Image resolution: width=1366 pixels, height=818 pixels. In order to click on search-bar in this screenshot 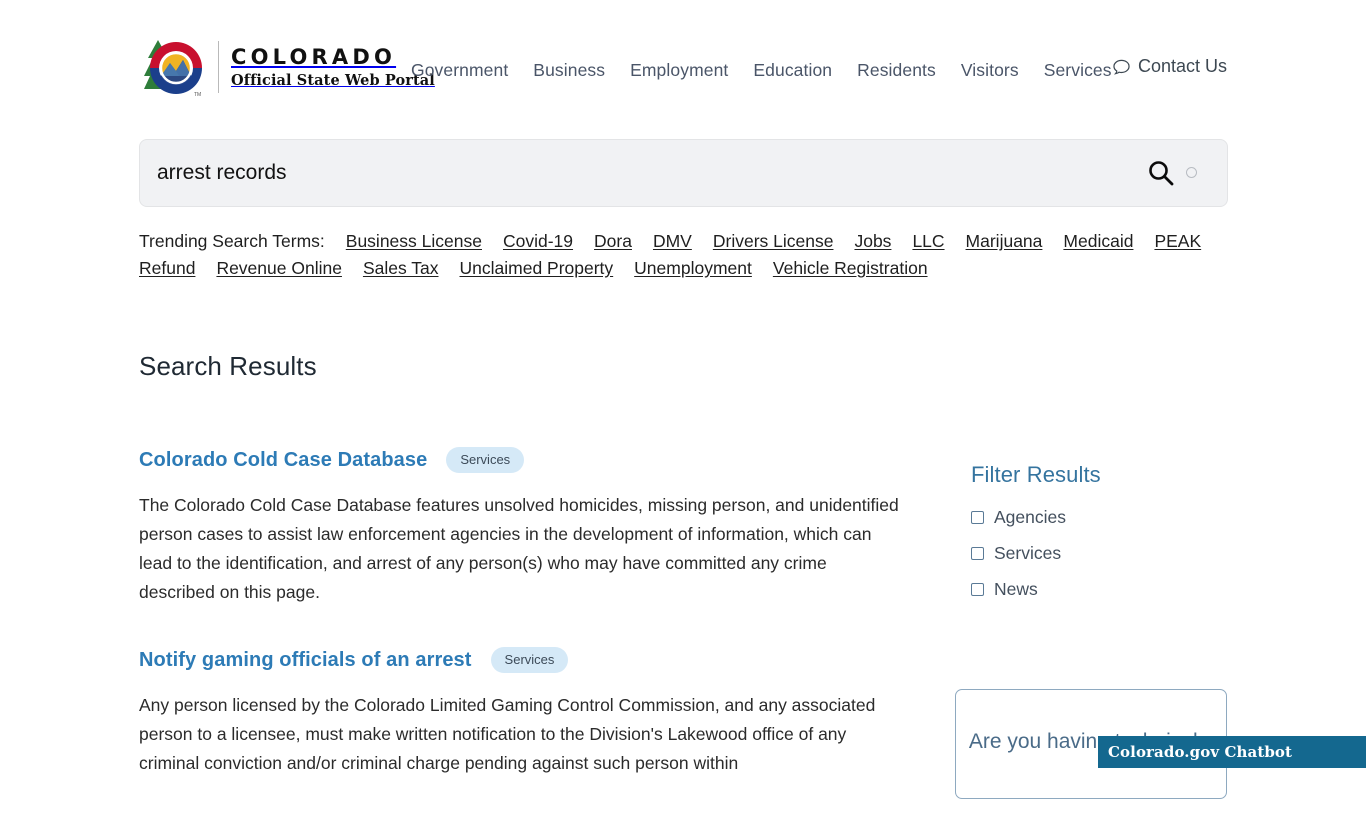, I will do `click(683, 173)`.